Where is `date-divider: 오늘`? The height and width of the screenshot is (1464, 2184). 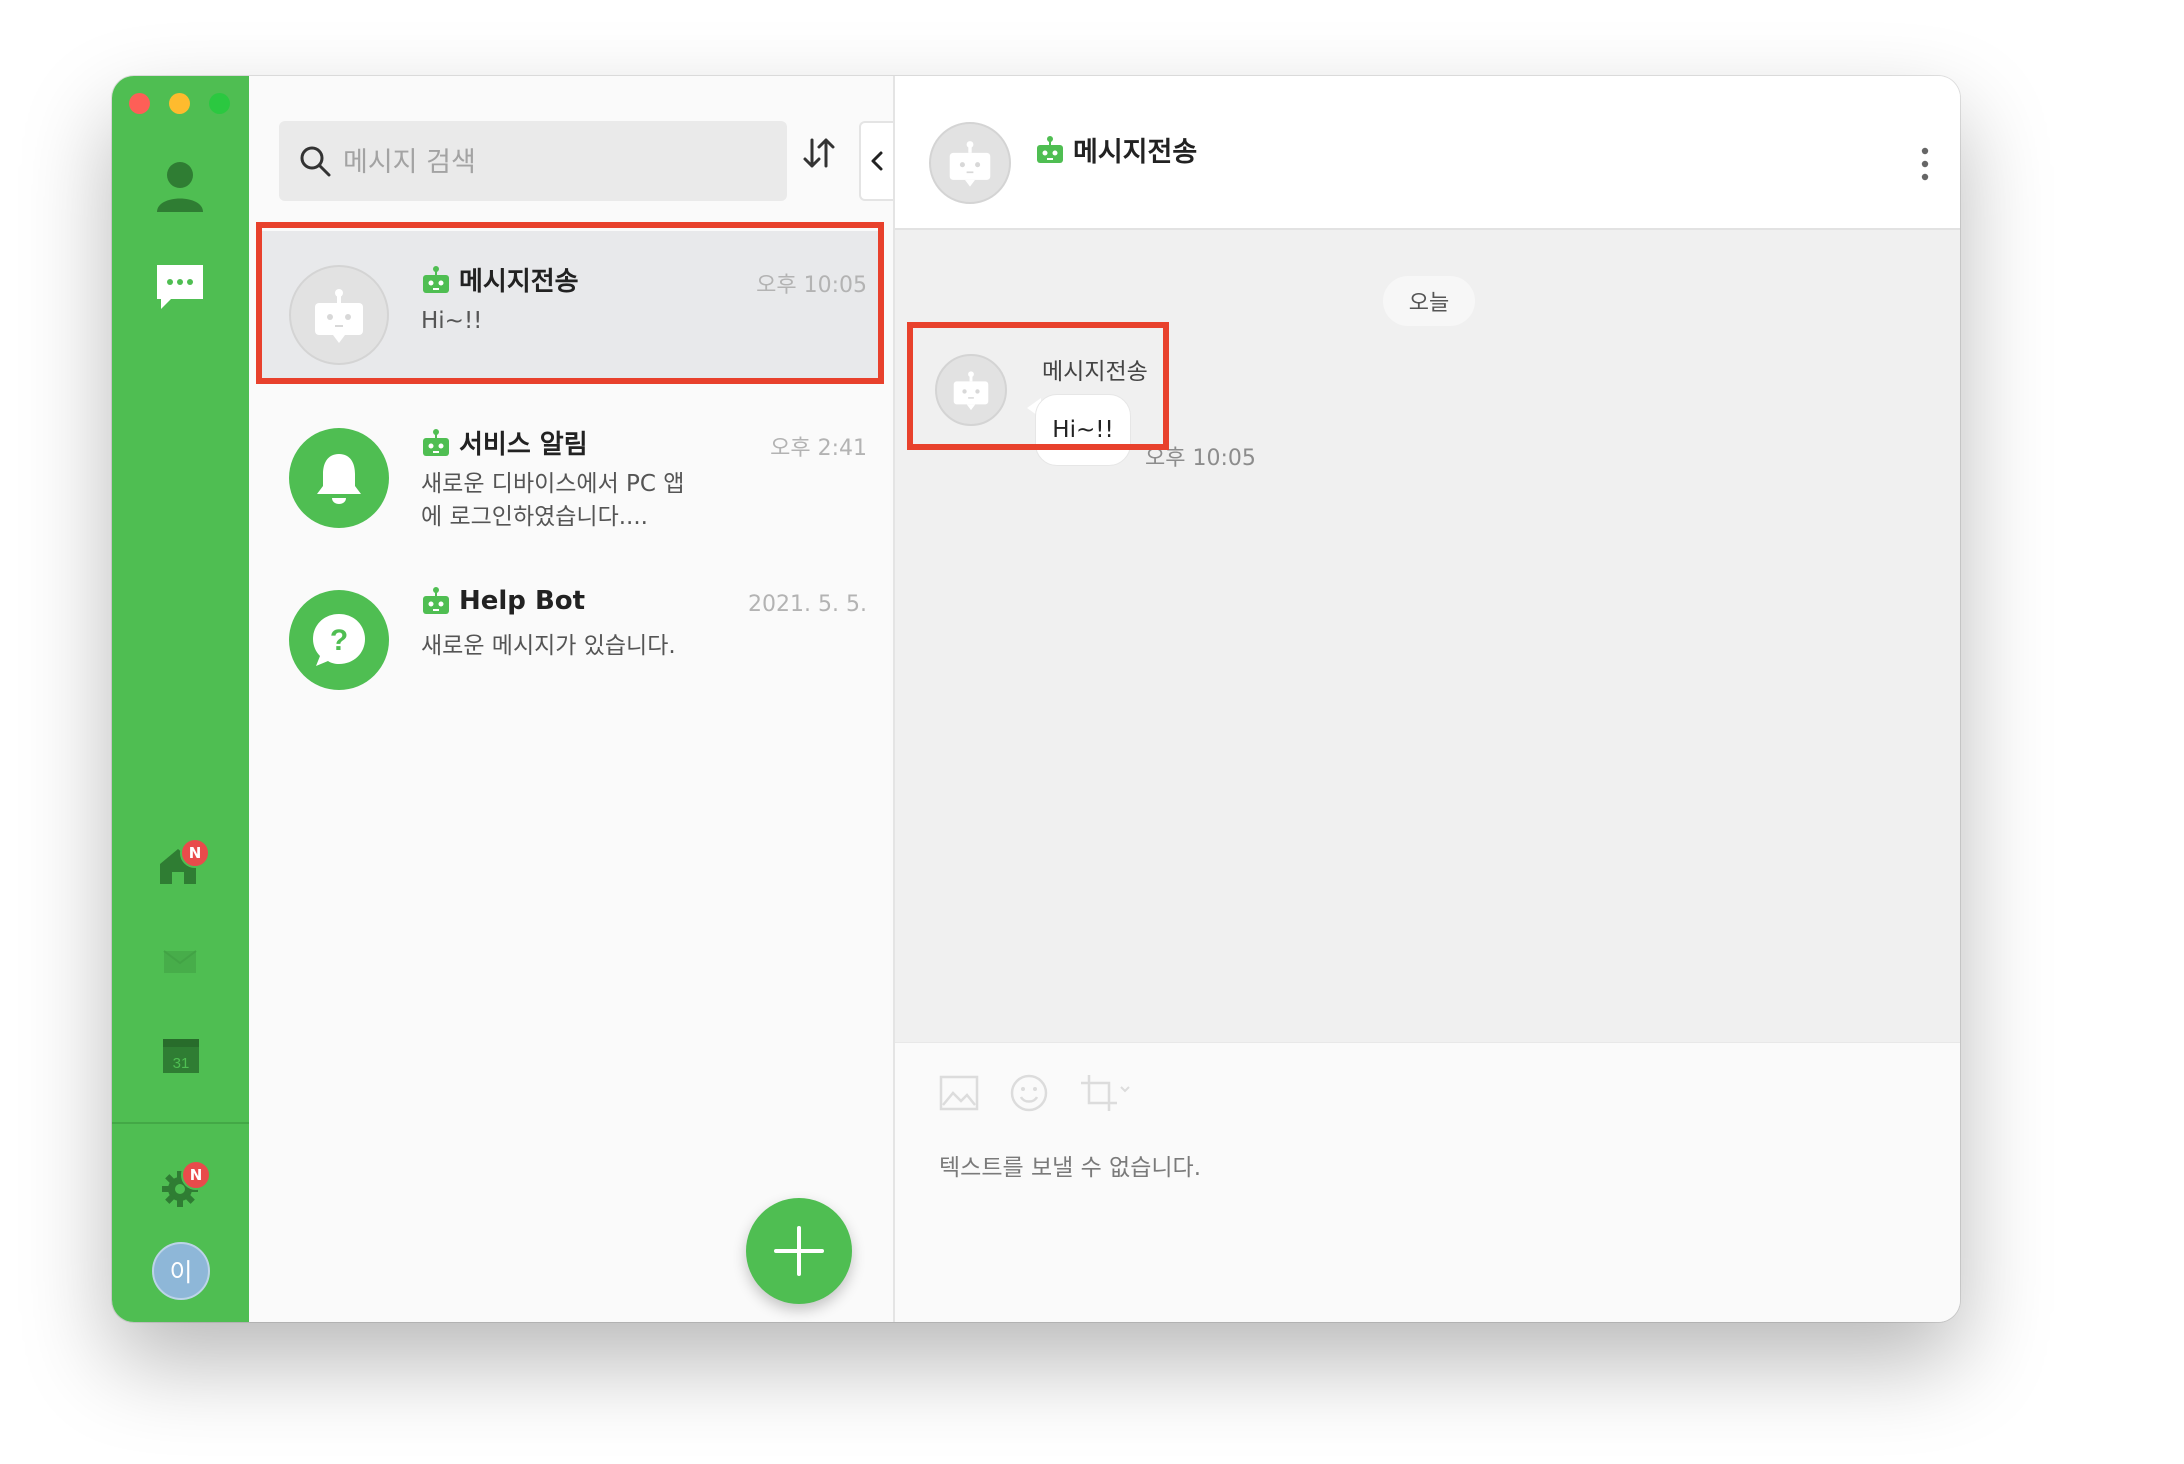 date-divider: 오늘 is located at coordinates (1429, 301).